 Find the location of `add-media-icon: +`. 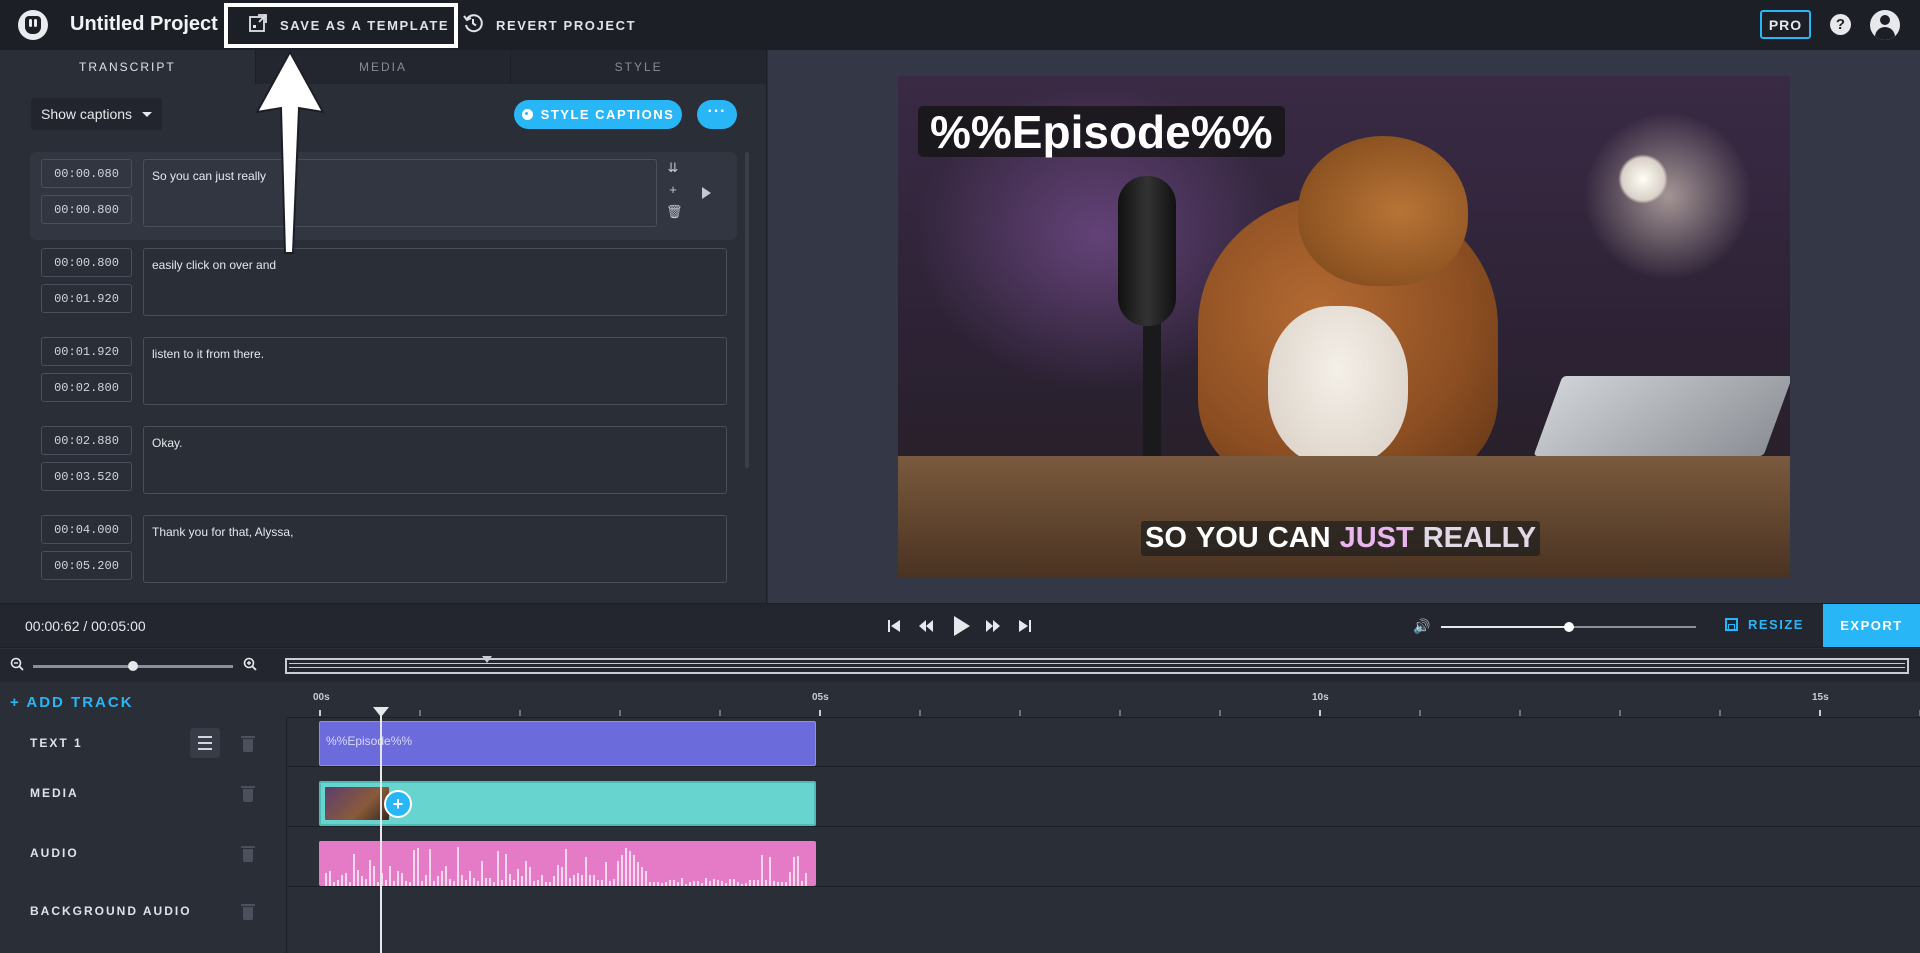

add-media-icon: + is located at coordinates (398, 804).